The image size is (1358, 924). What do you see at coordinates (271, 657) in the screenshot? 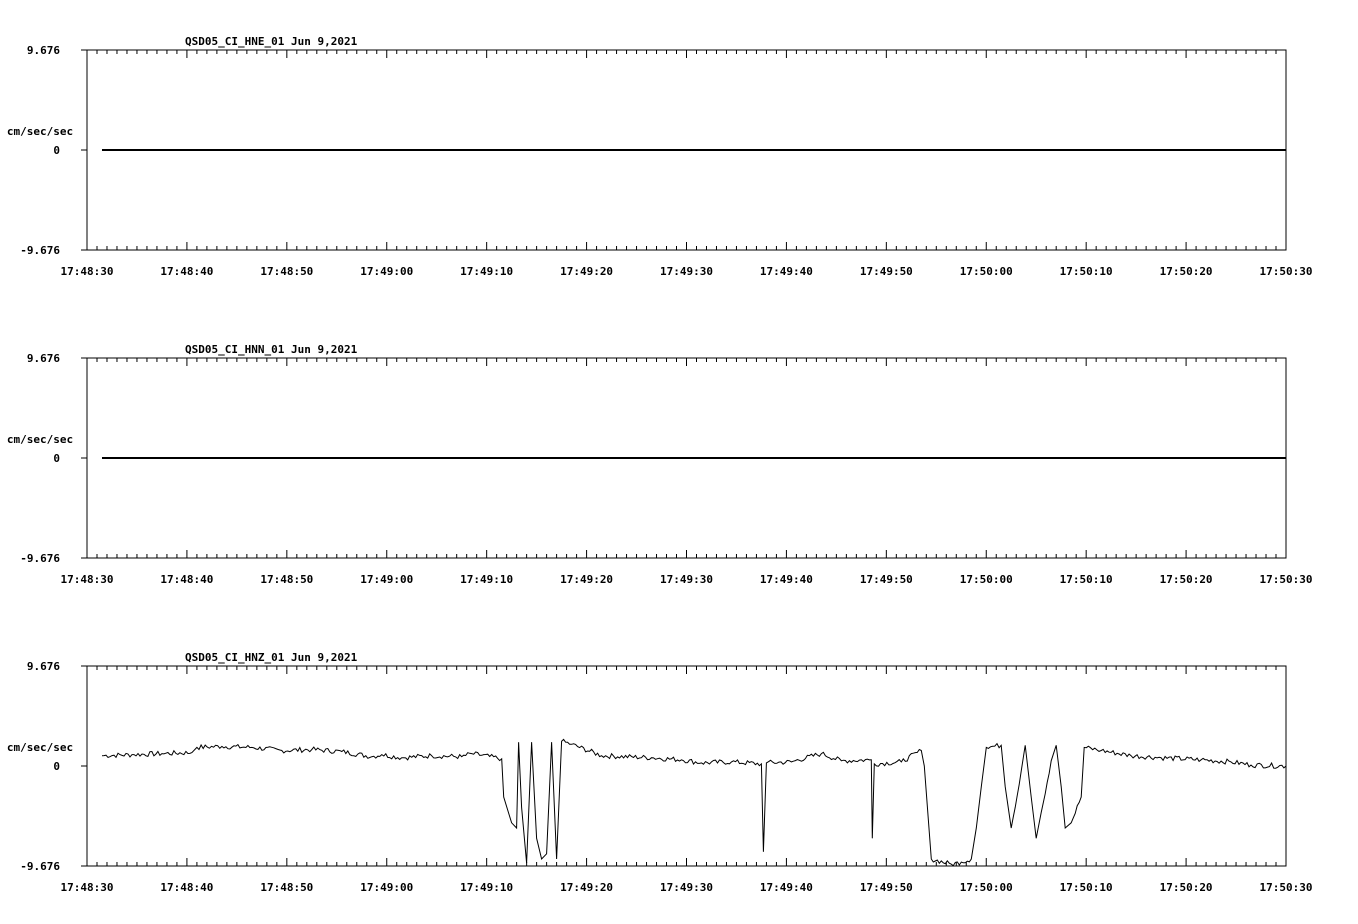
I see `panel-title: QSD05_CI_HNZ_01 Jun 9,2021` at bounding box center [271, 657].